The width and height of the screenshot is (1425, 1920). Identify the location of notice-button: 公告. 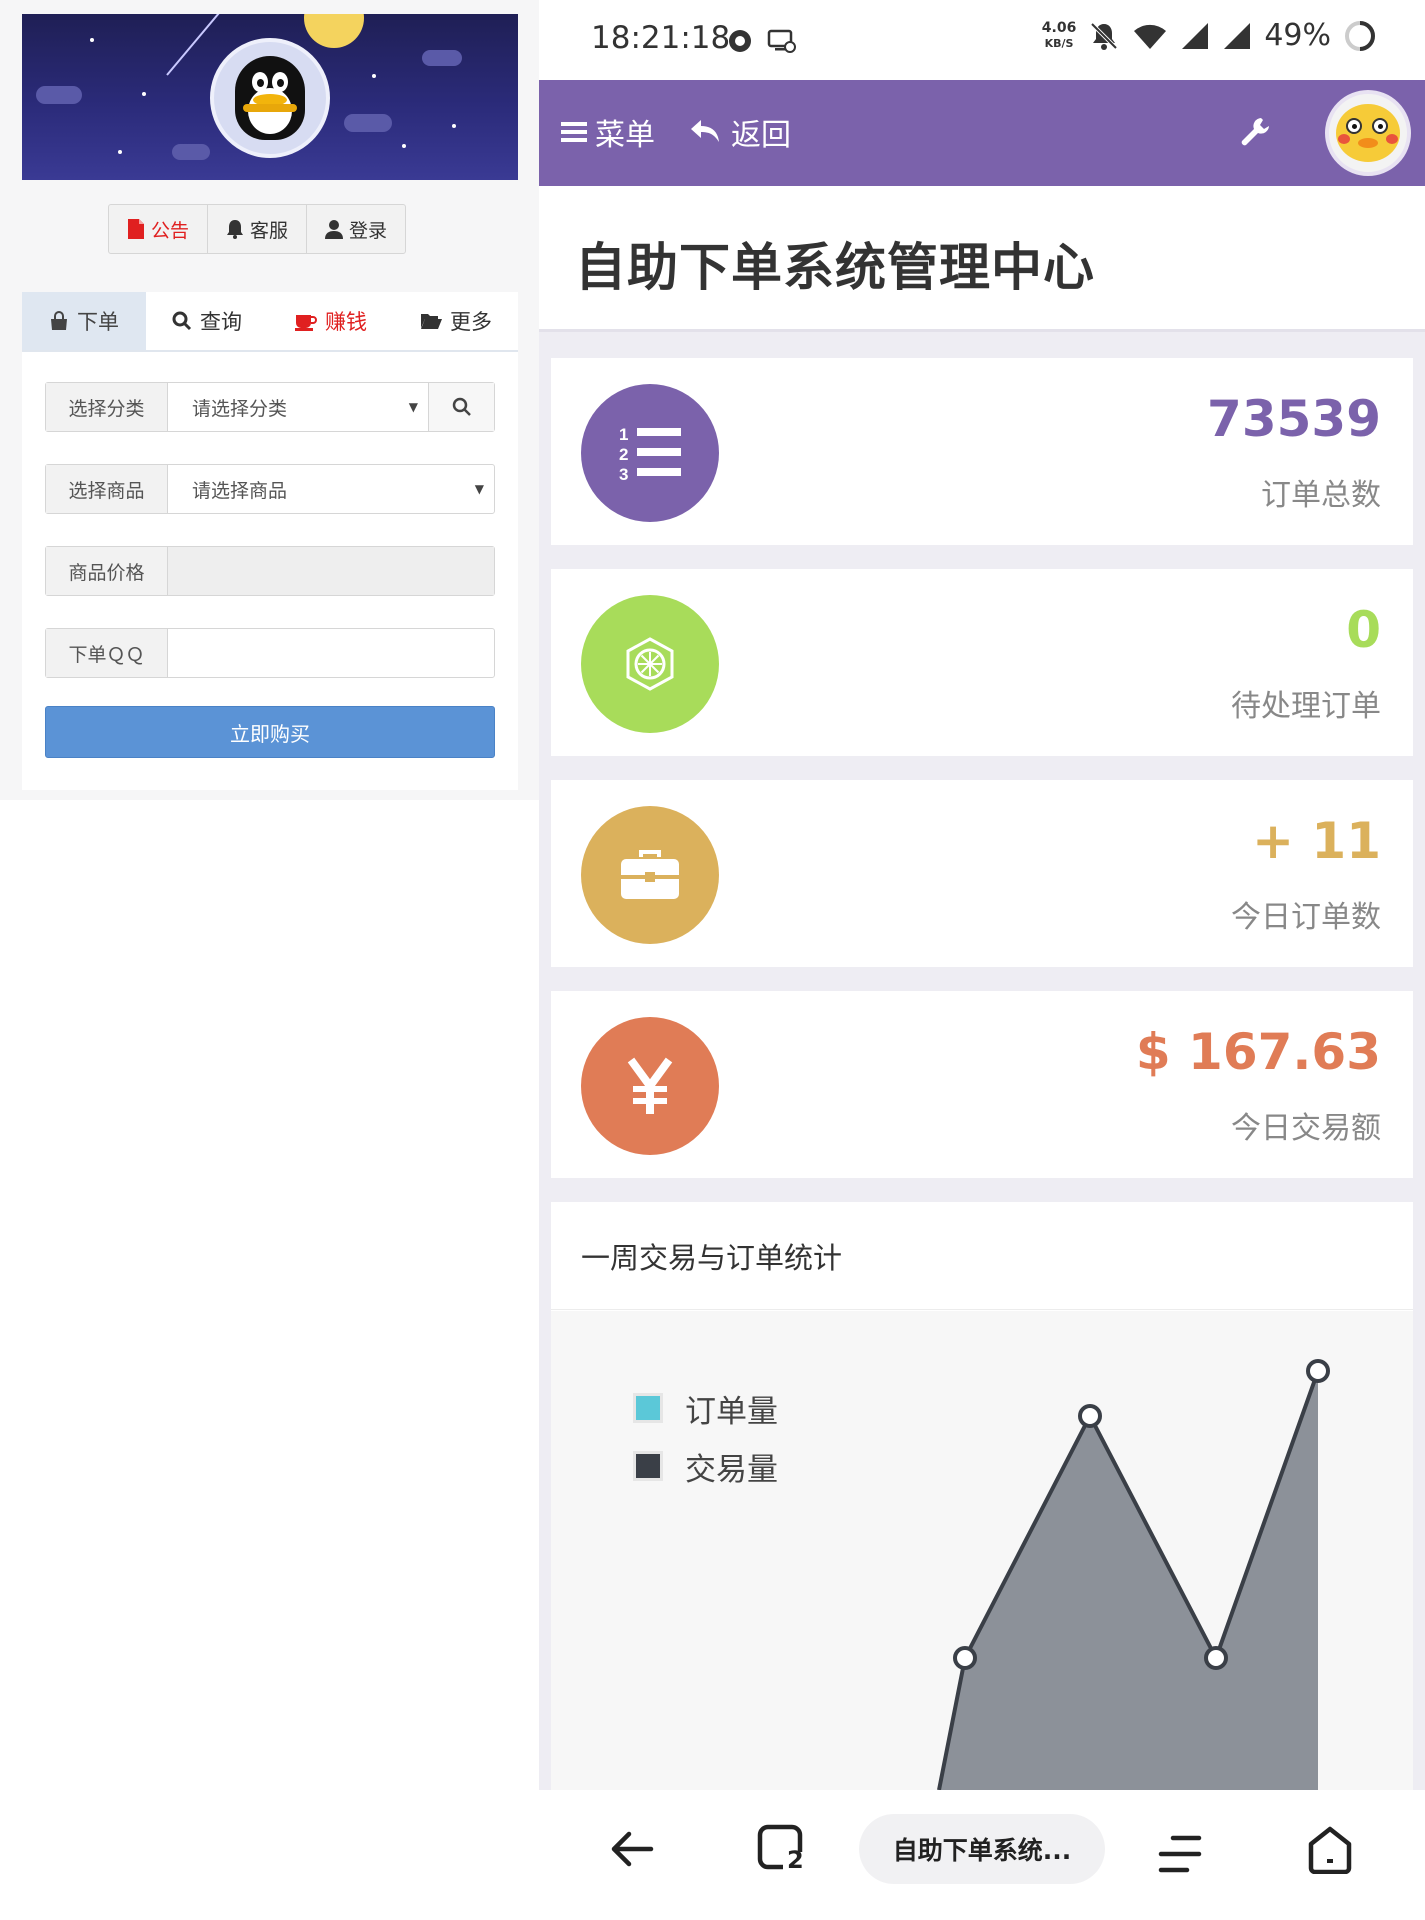
(159, 229).